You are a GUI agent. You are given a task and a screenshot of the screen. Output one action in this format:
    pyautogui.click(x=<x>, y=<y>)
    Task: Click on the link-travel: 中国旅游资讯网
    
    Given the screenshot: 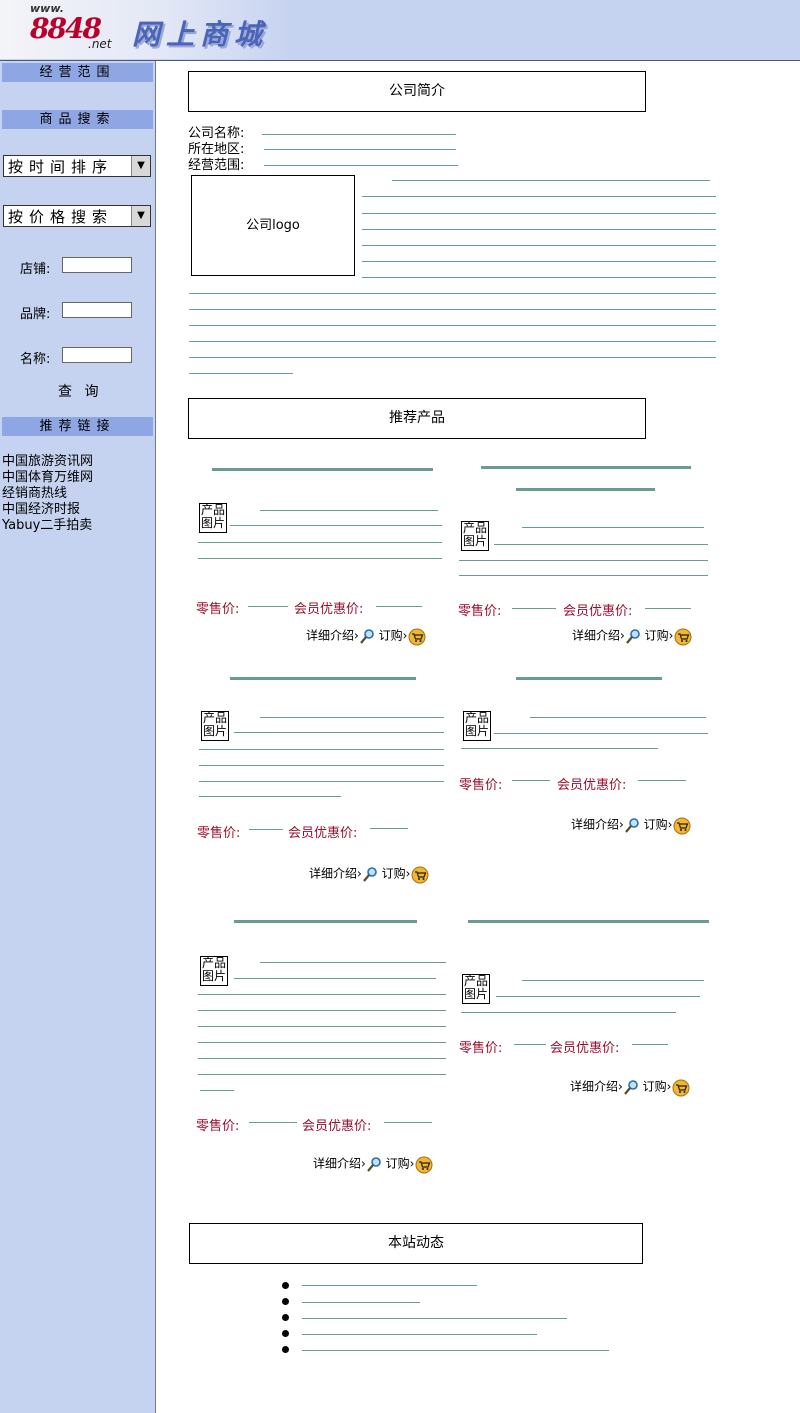 What is the action you would take?
    pyautogui.click(x=47, y=462)
    